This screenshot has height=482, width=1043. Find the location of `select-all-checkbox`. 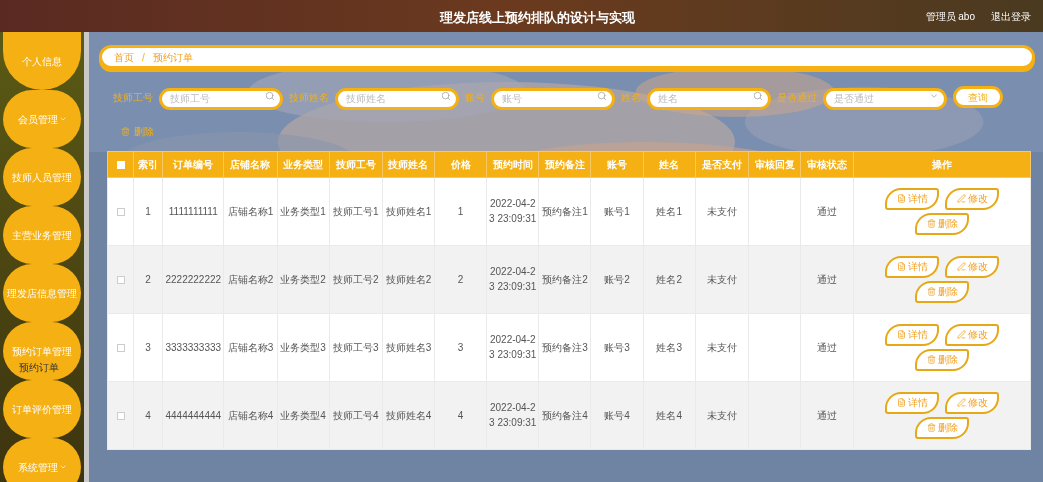

select-all-checkbox is located at coordinates (120, 165).